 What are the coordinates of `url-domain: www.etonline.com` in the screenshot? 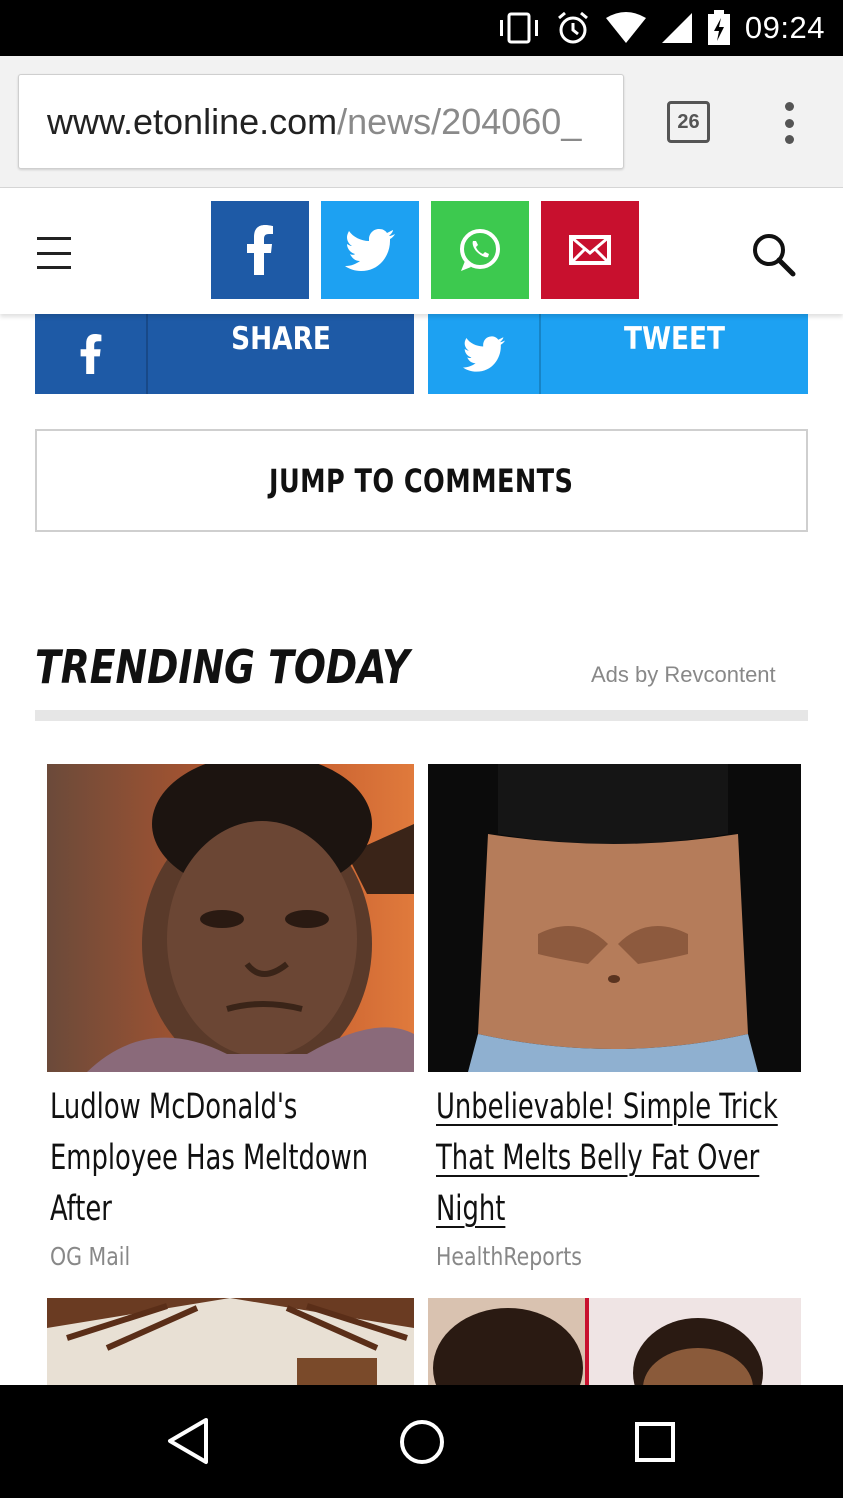 It's located at (192, 121).